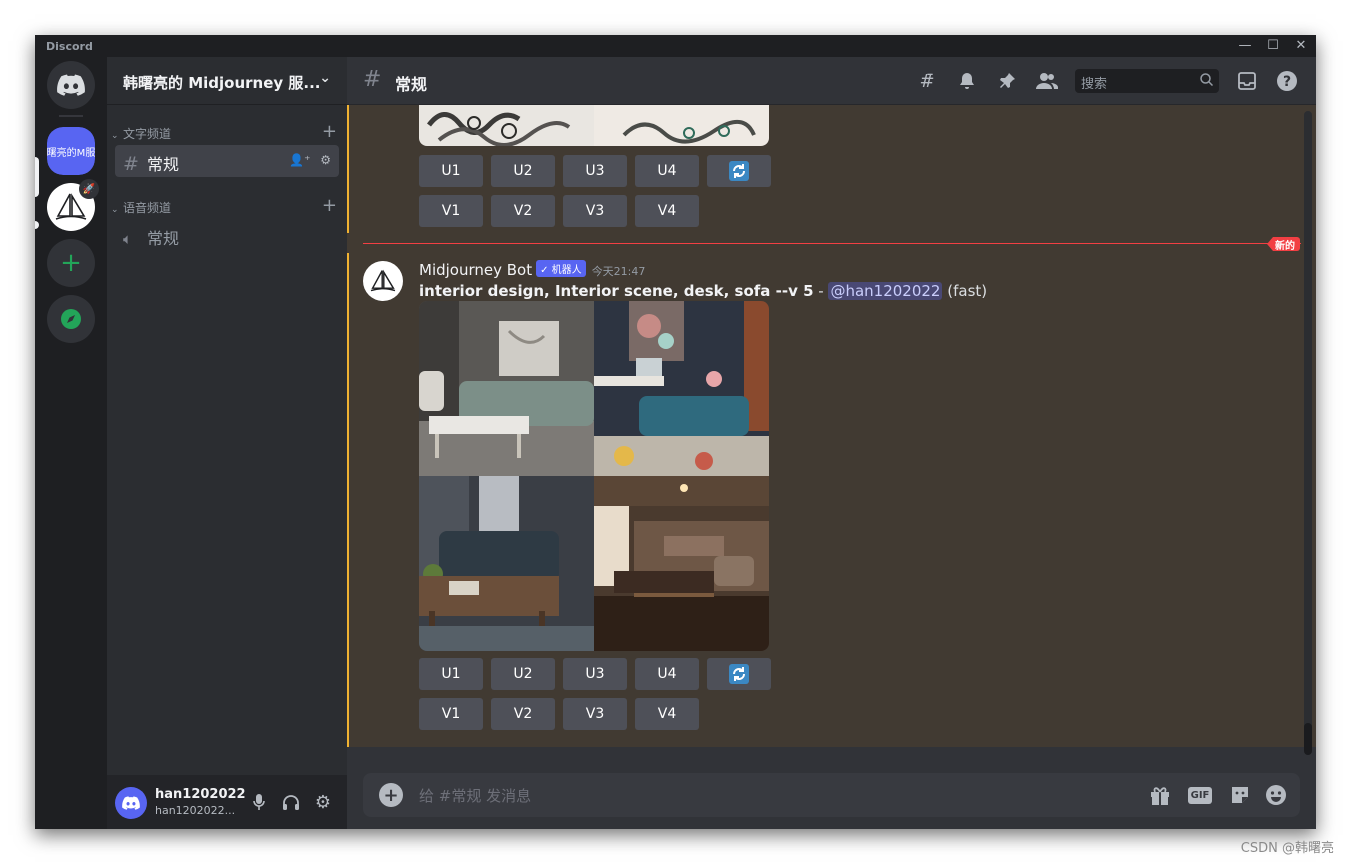 The width and height of the screenshot is (1350, 864). I want to click on search-input: 搜索, so click(1147, 81).